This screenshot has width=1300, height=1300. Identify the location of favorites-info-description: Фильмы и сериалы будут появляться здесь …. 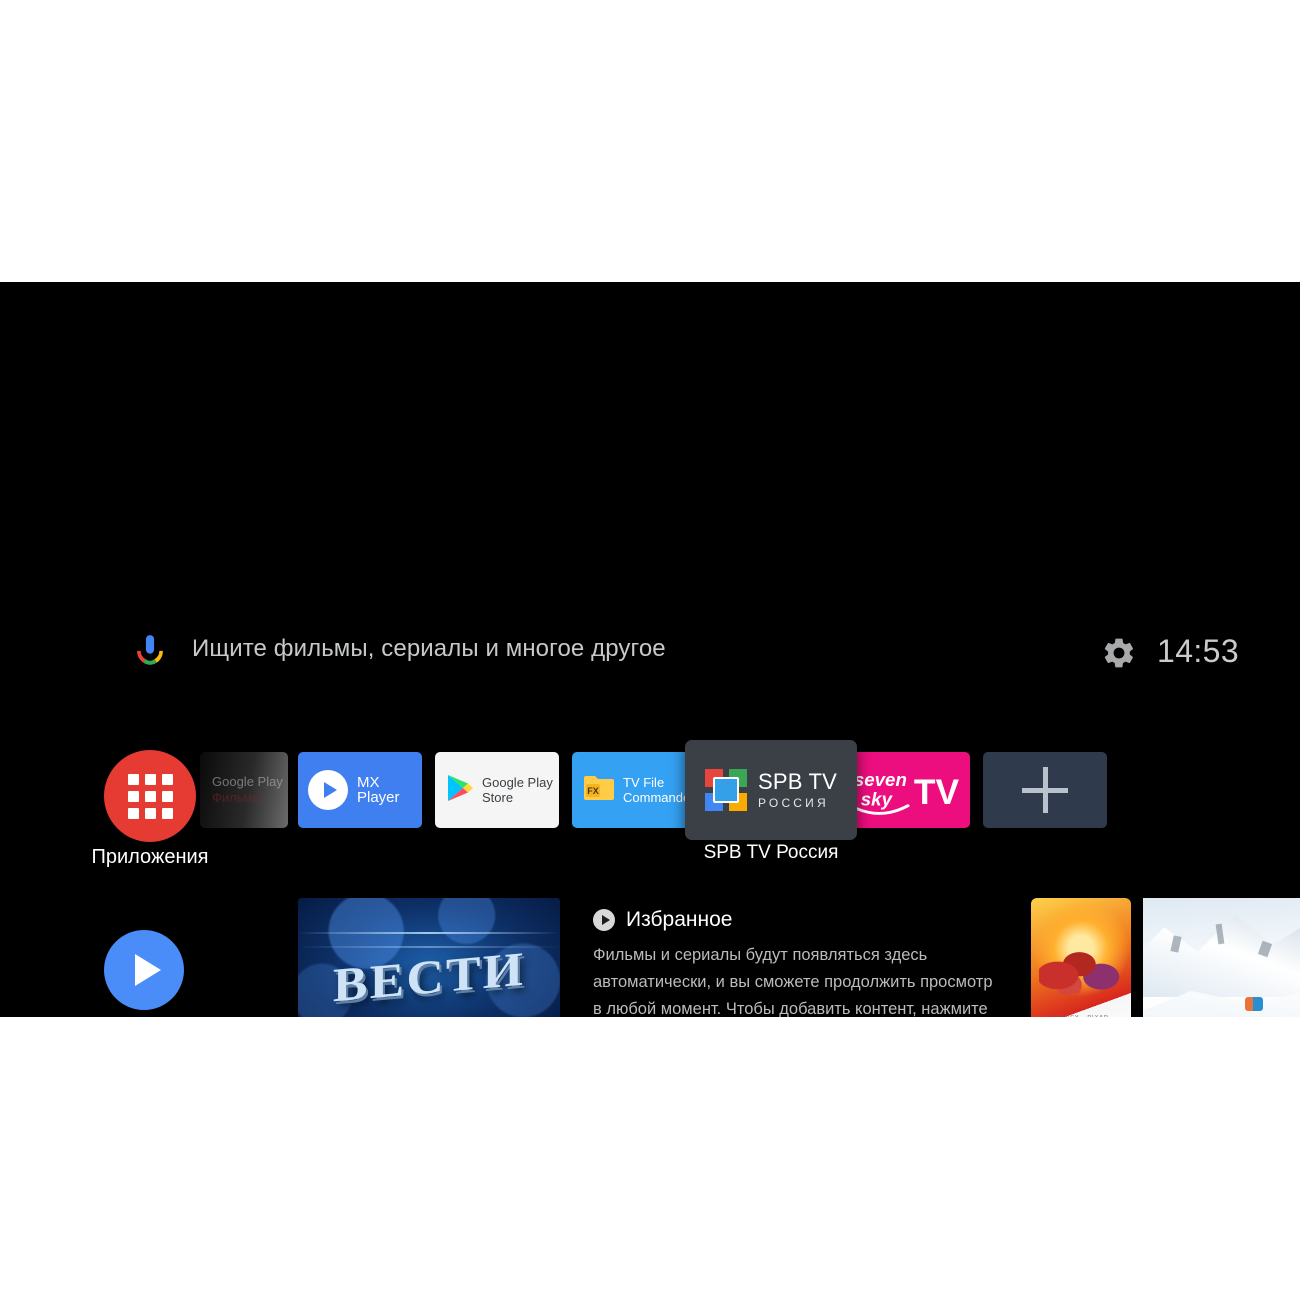
(793, 981).